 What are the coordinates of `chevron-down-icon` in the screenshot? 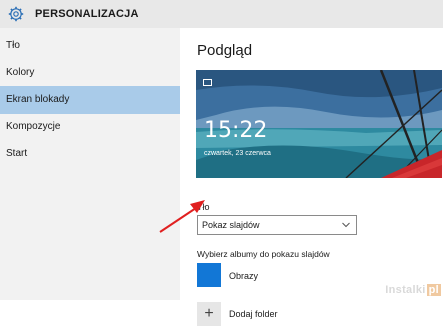 It's located at (346, 225).